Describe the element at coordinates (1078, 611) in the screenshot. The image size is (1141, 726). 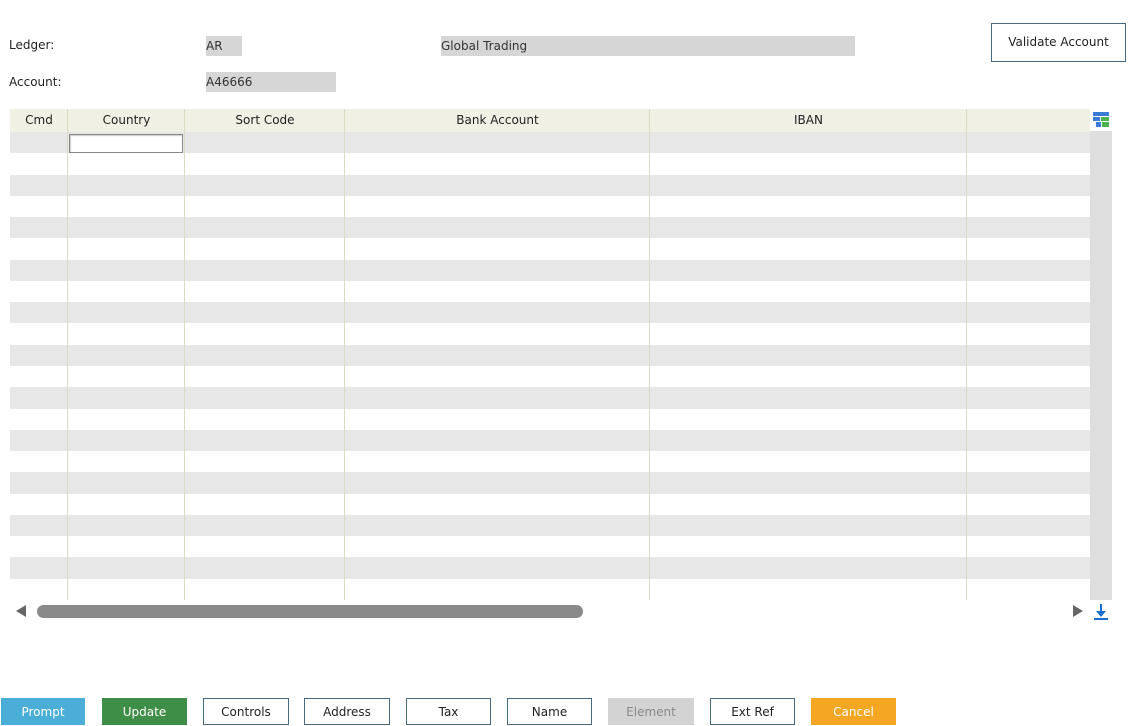
I see `scroll-right-arrow-icon` at that location.